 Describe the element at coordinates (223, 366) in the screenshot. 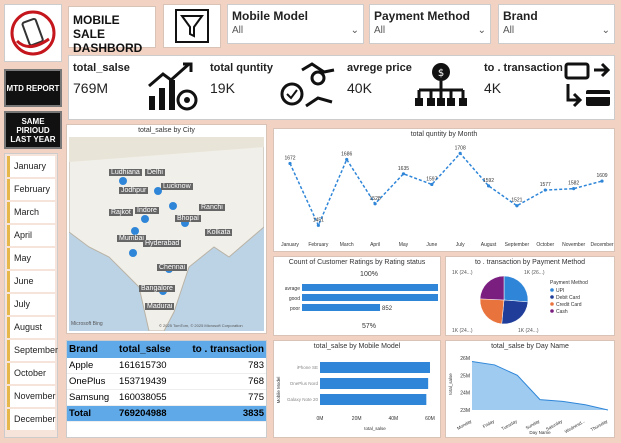

I see `table-cell: 783` at that location.